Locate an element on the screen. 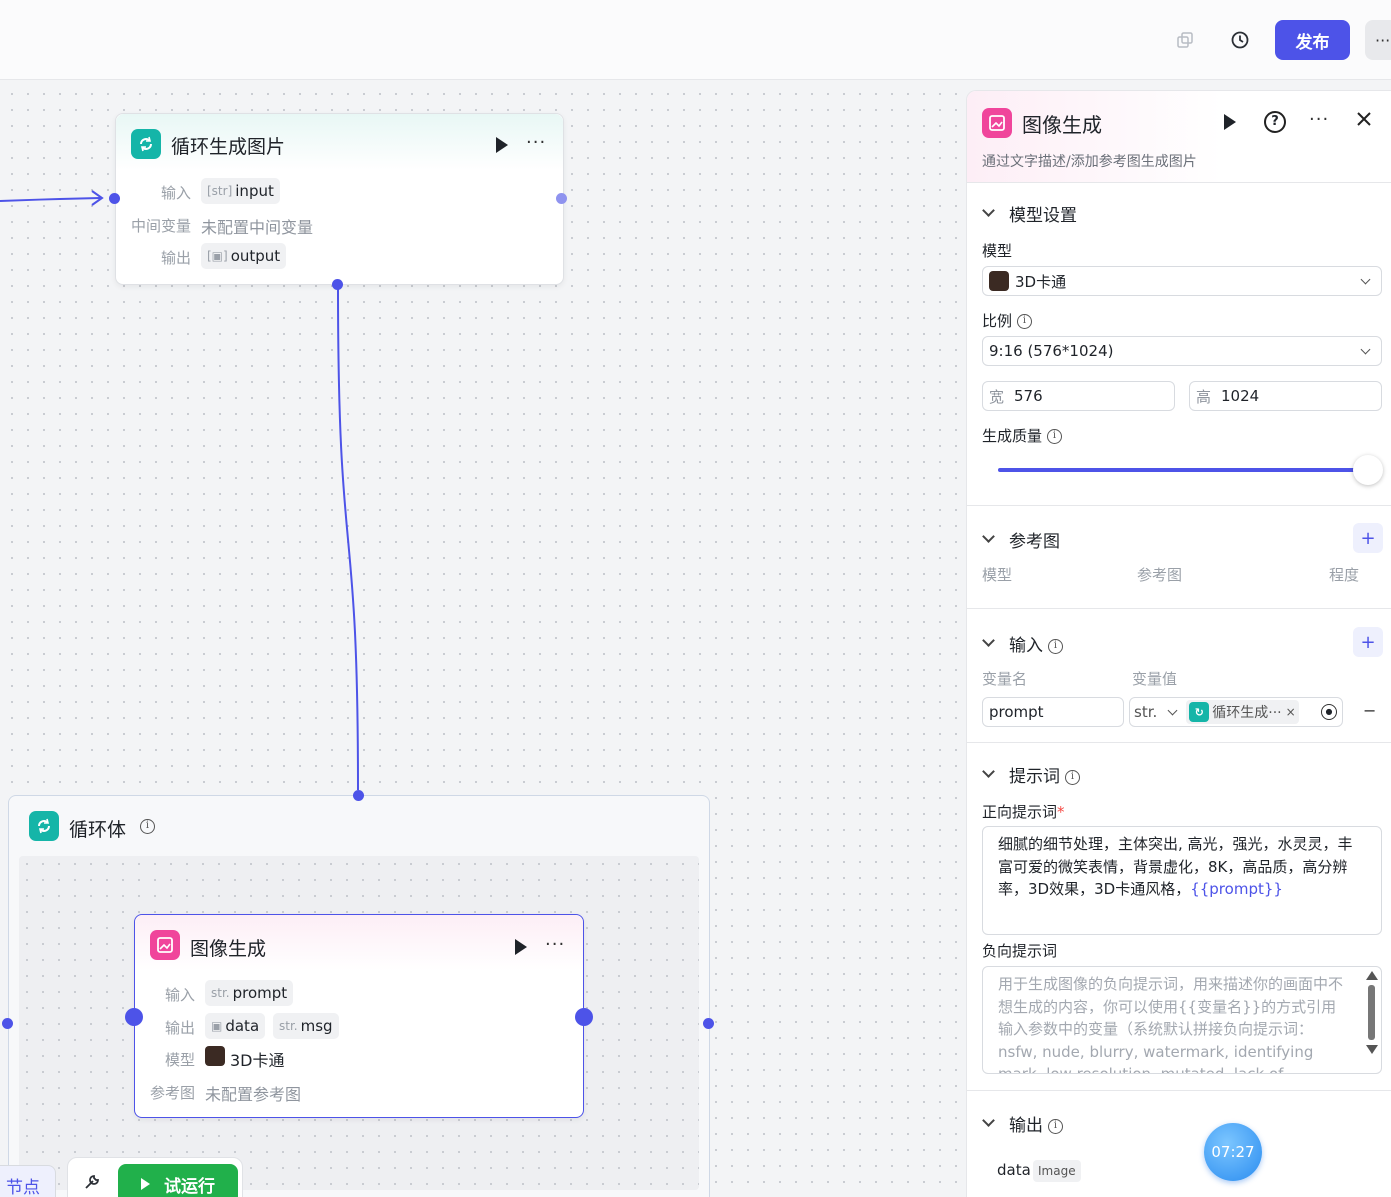 Image resolution: width=1391 pixels, height=1197 pixels. more-options-button: ··· is located at coordinates (1378, 40).